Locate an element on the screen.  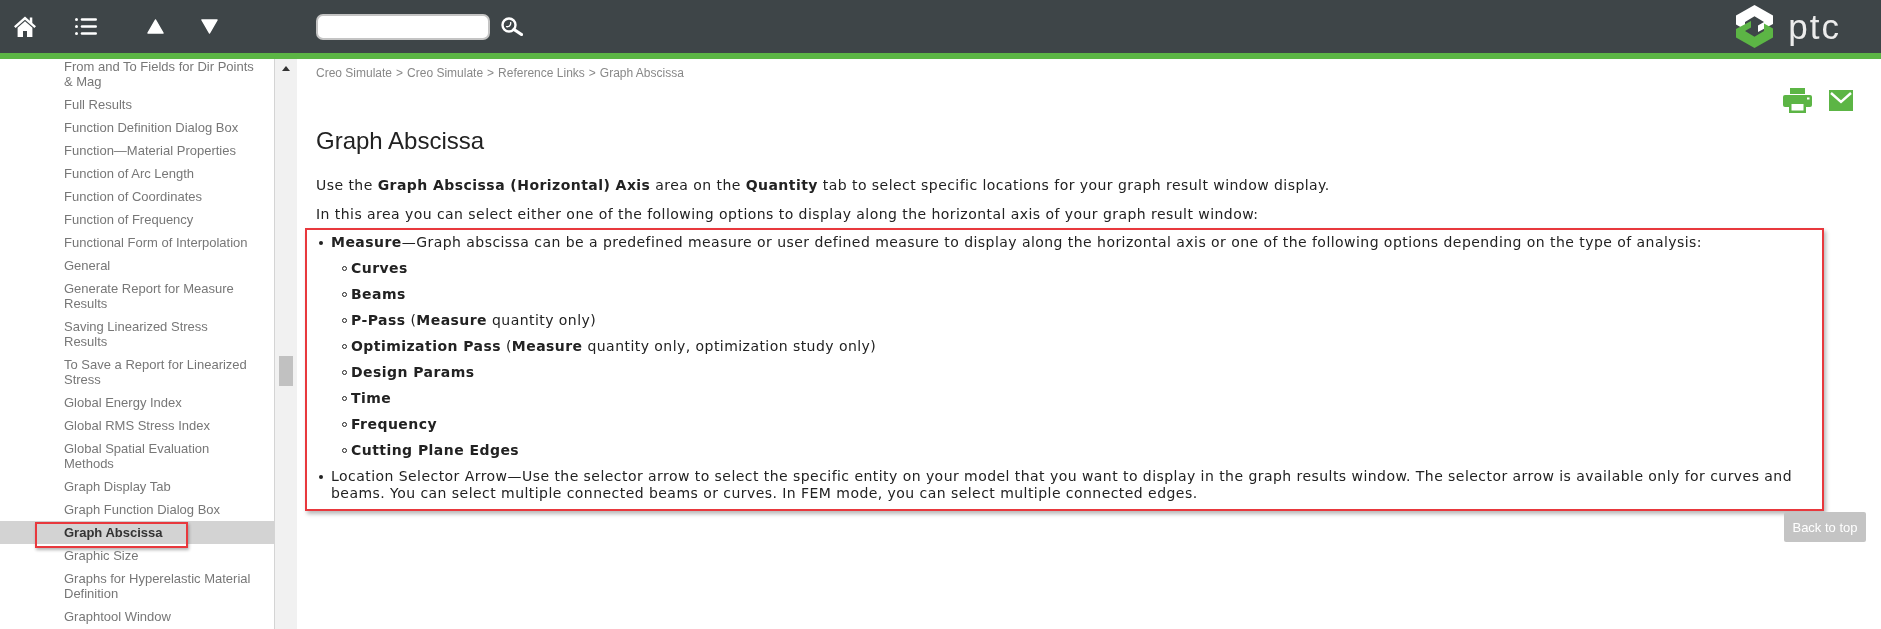
logo-text: ptc is located at coordinates (1814, 26).